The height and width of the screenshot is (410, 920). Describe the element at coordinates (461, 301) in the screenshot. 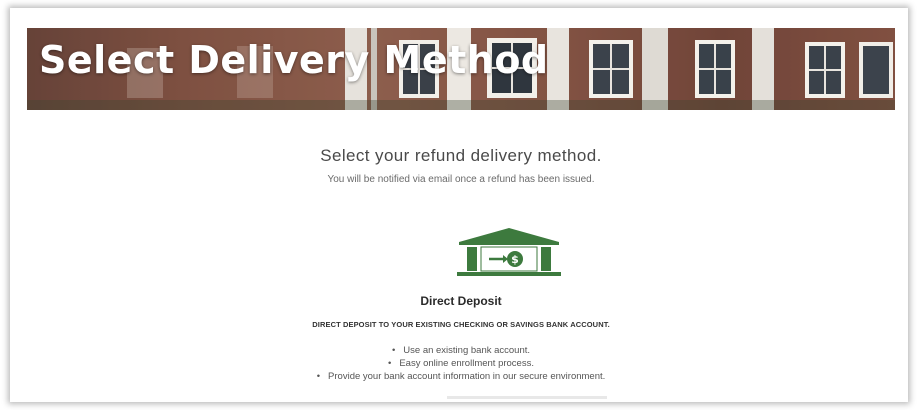

I see `option-title-direct-deposit: Direct Deposit` at that location.